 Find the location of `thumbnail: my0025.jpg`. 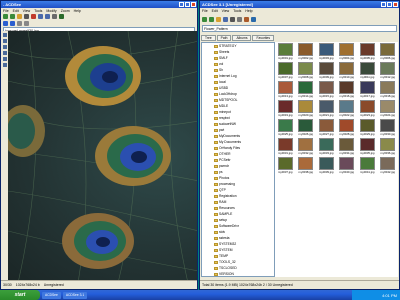

thumbnail: my0025.jpg is located at coordinates (285, 128).